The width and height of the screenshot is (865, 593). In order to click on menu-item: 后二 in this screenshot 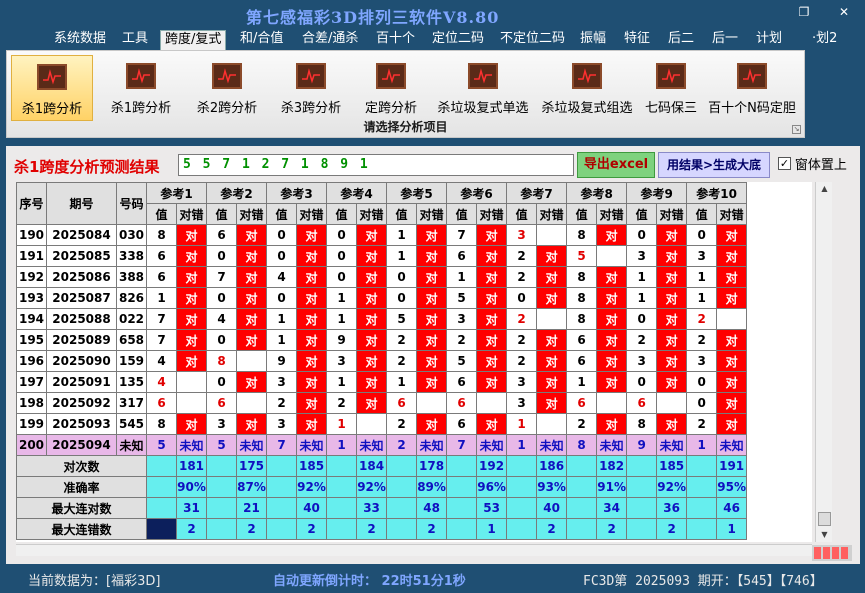, I will do `click(681, 40)`.